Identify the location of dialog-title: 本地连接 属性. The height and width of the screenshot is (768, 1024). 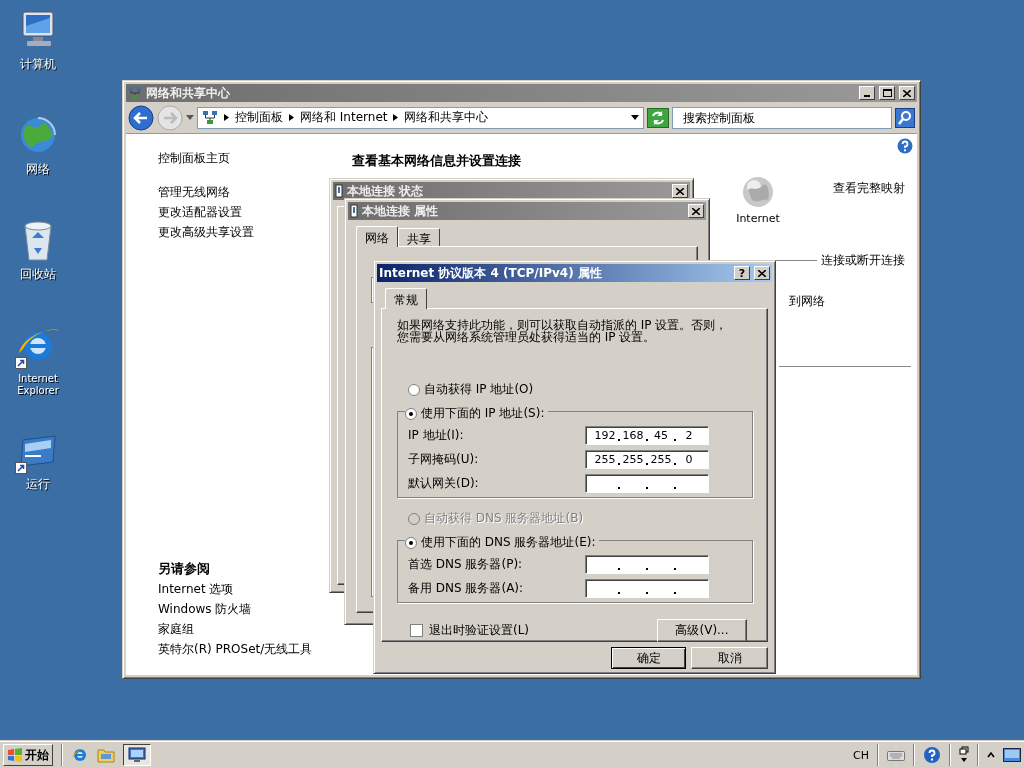
(401, 211).